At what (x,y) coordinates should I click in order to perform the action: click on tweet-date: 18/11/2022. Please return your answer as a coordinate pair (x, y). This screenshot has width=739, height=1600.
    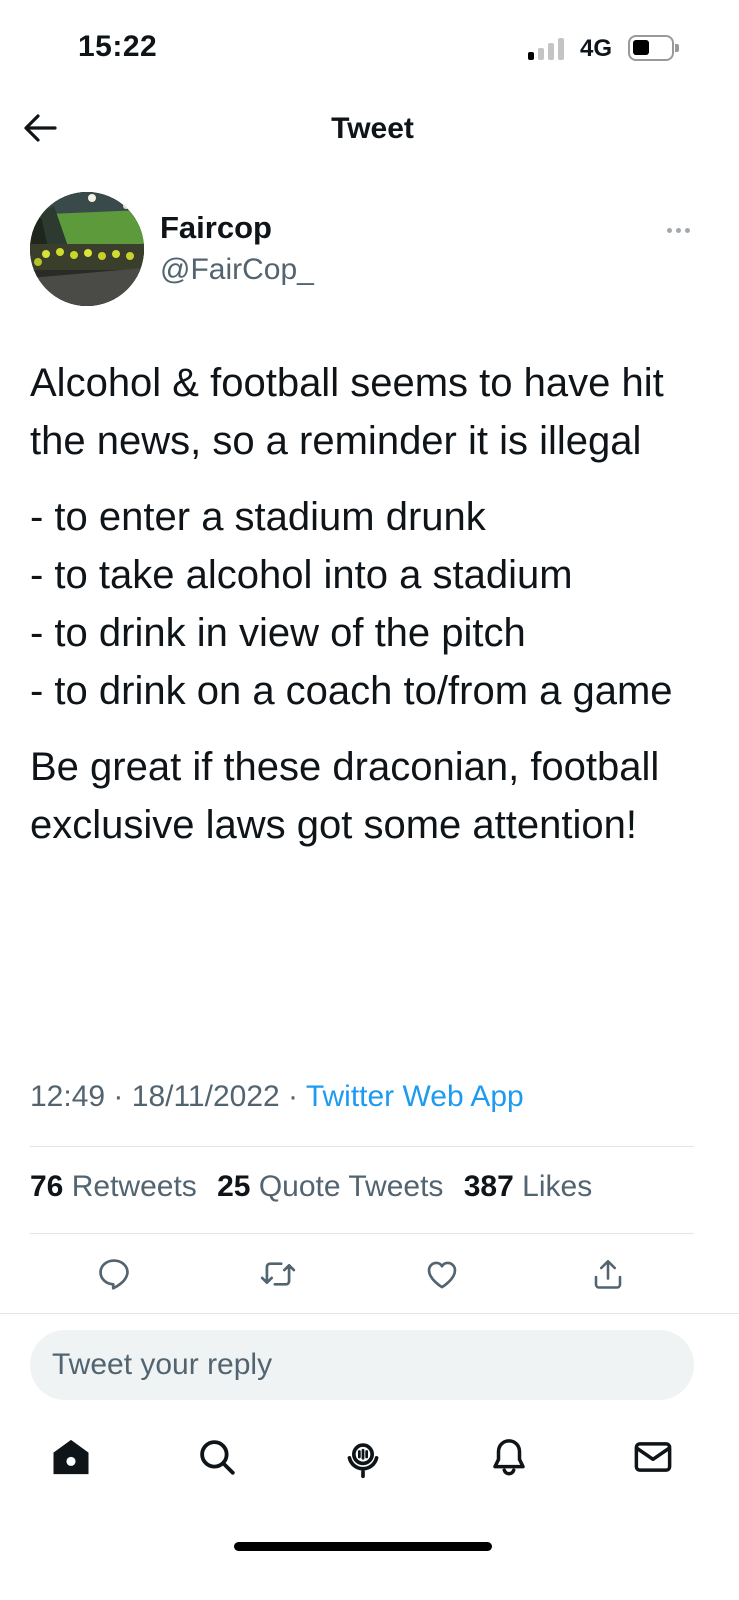
    Looking at the image, I should click on (205, 1096).